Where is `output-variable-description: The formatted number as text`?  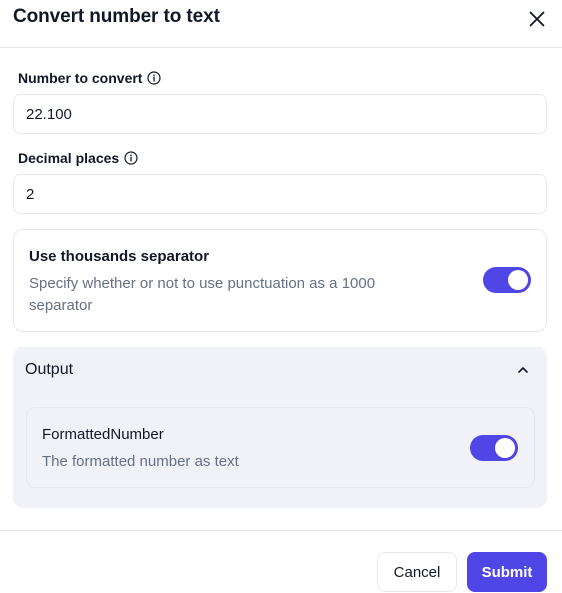 output-variable-description: The formatted number as text is located at coordinates (140, 461).